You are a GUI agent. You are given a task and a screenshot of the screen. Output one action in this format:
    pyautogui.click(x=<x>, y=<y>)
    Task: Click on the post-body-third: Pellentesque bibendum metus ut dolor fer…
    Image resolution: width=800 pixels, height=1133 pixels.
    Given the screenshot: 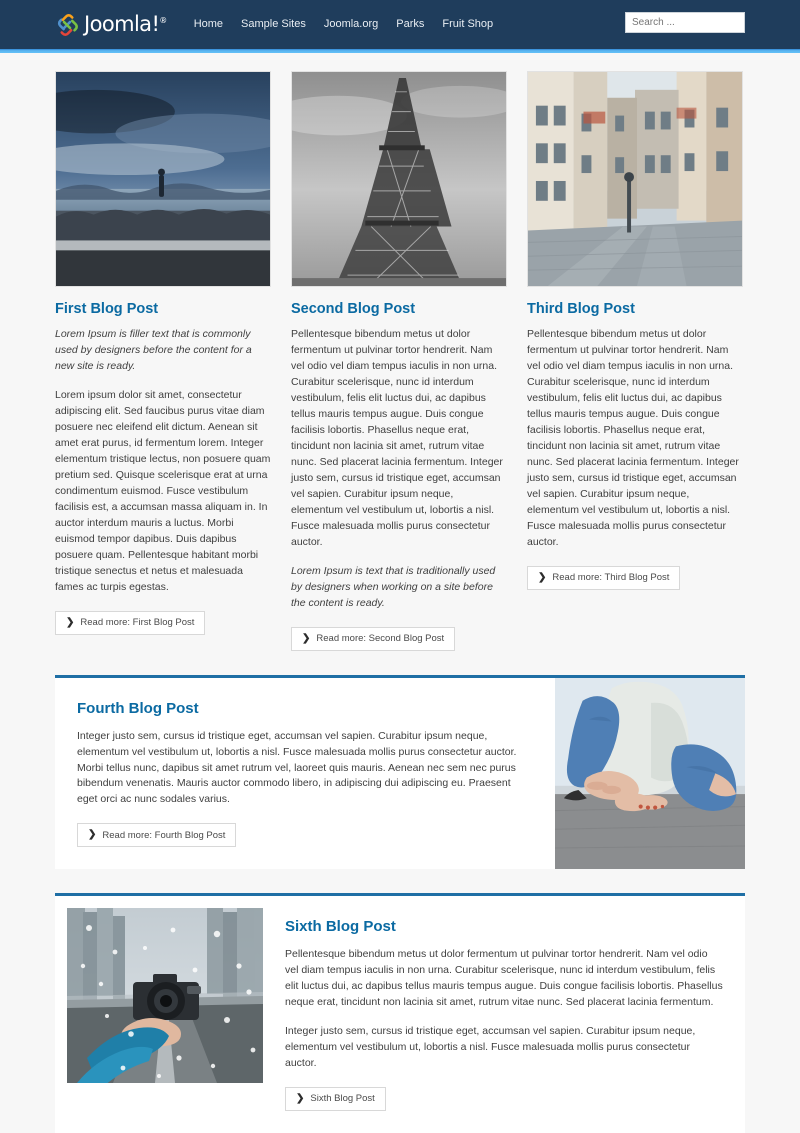 What is the action you would take?
    pyautogui.click(x=633, y=438)
    